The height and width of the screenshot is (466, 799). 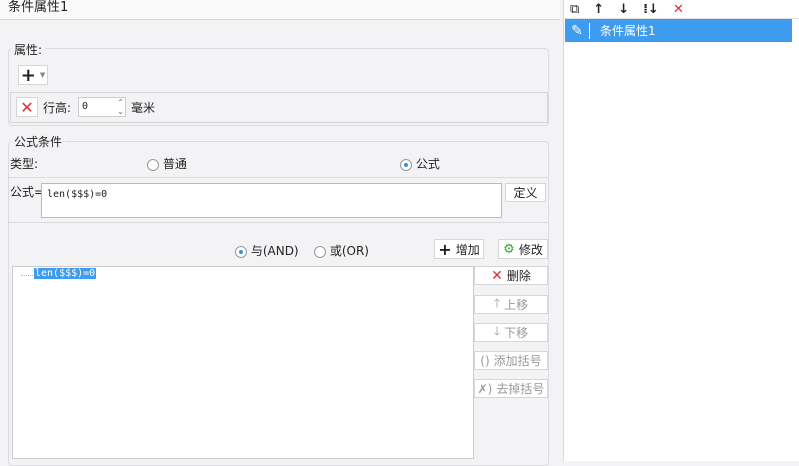 I want to click on row-height-input: 0, so click(x=85, y=106).